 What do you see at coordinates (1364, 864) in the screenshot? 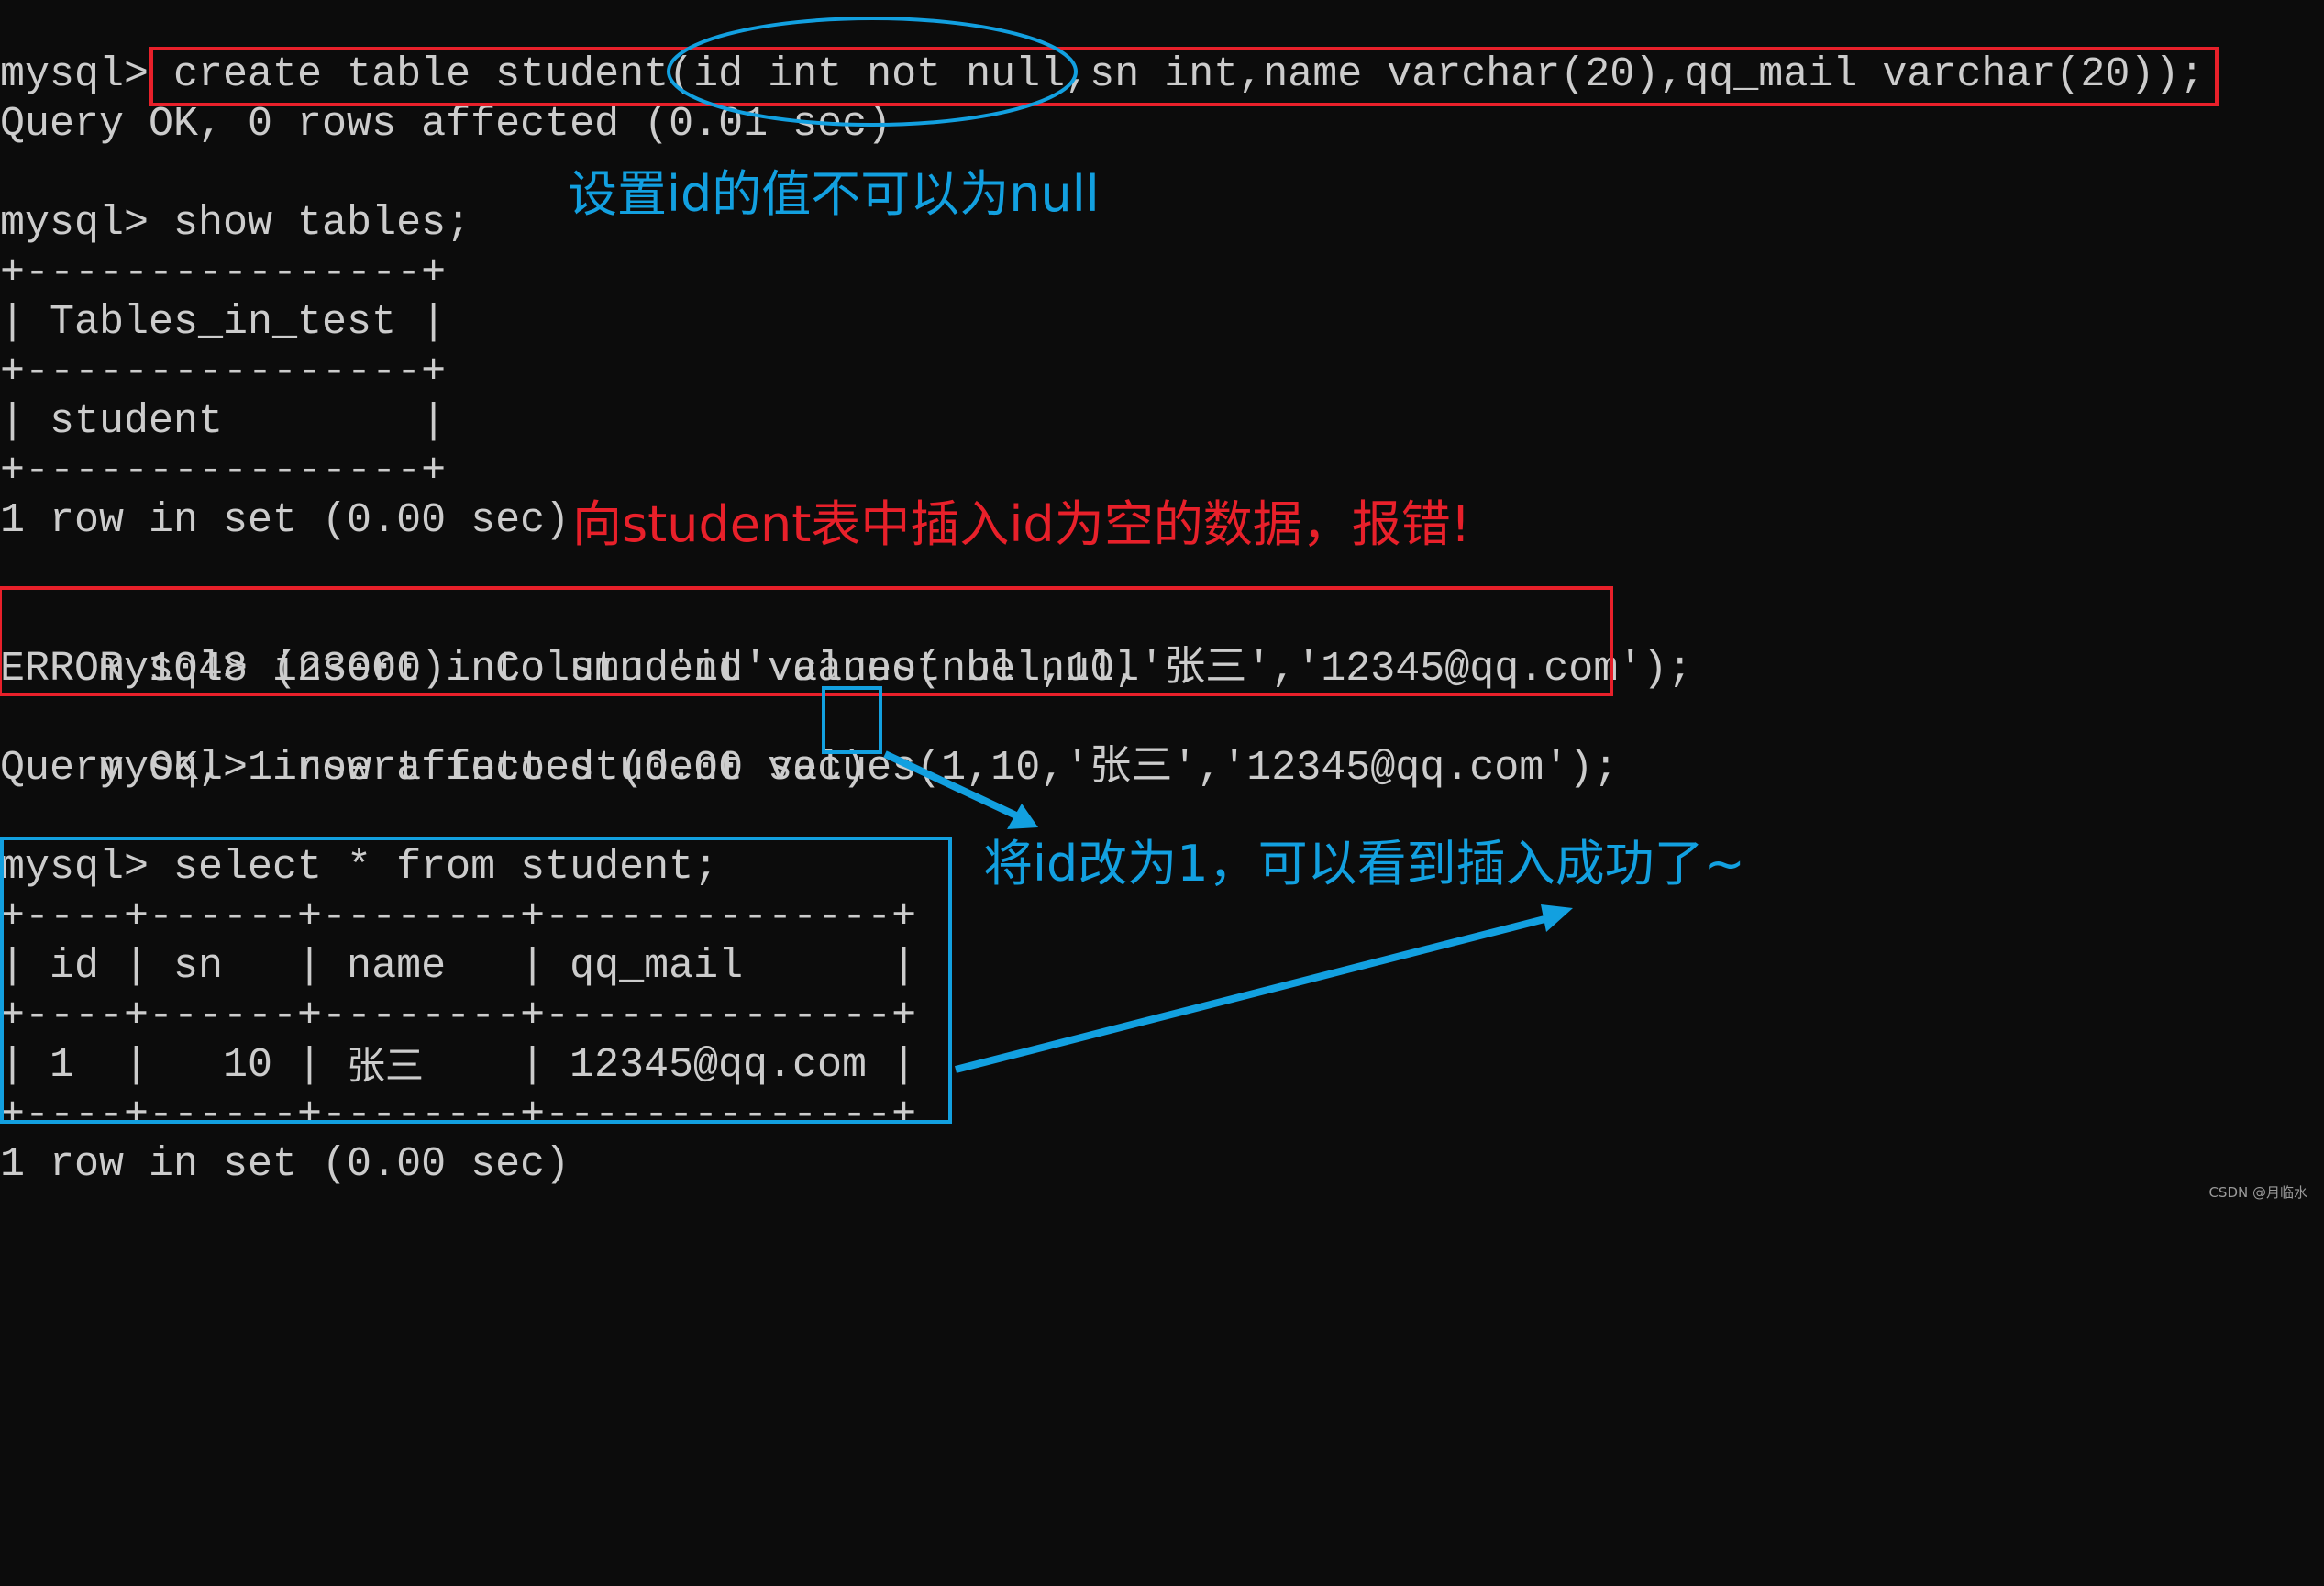
I see `annotation-insert-success: 将id改为1，可以看到插入成功了~` at bounding box center [1364, 864].